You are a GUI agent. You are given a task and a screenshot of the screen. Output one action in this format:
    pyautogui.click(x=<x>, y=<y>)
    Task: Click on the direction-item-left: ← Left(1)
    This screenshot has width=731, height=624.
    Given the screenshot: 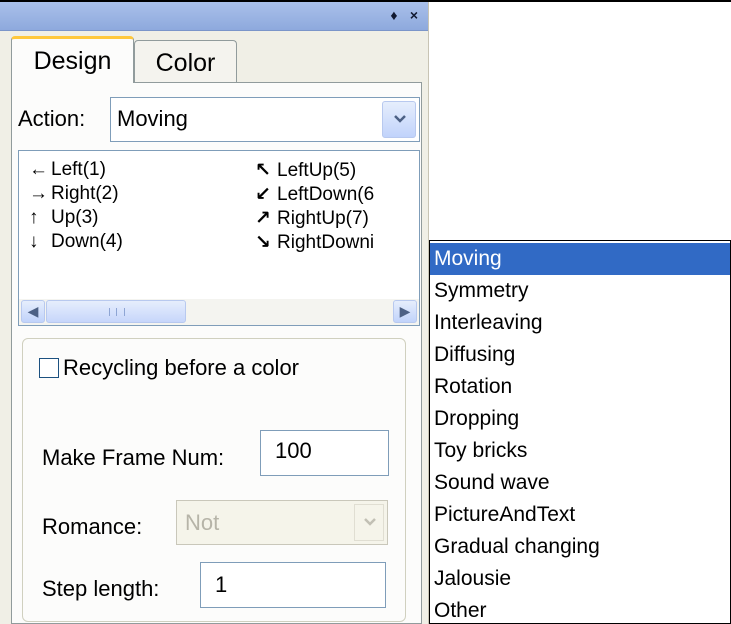 What is the action you would take?
    pyautogui.click(x=67, y=171)
    